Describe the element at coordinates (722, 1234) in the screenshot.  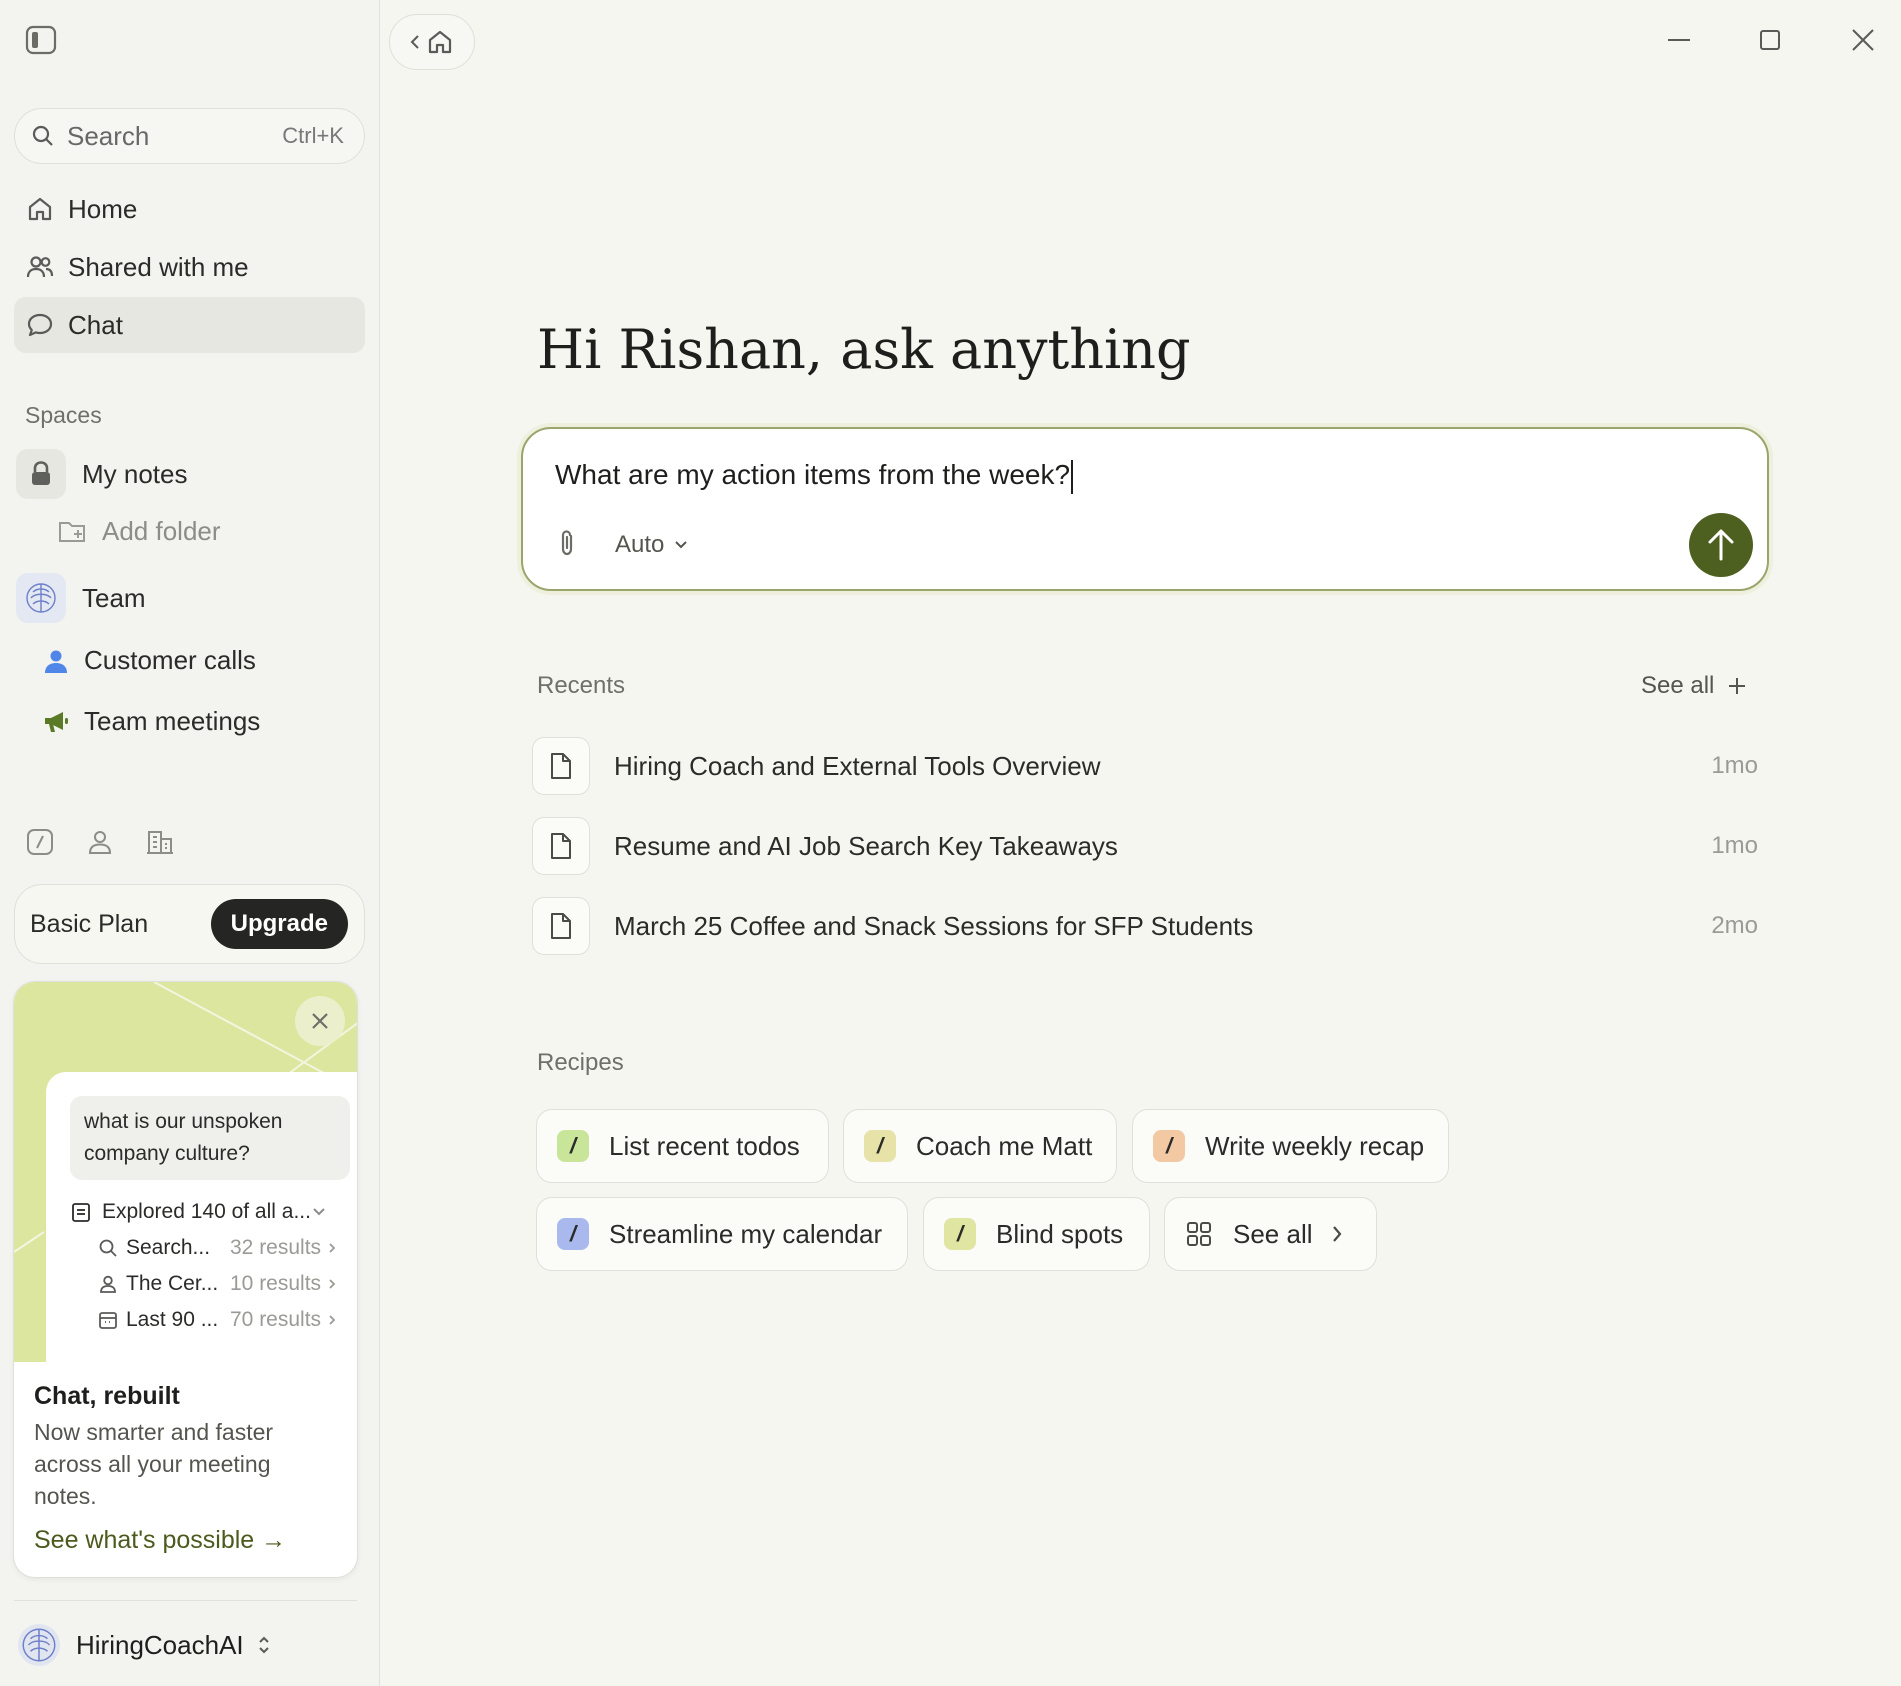
I see `recipe-streamline-my-calendar: / Streamline my calendar` at that location.